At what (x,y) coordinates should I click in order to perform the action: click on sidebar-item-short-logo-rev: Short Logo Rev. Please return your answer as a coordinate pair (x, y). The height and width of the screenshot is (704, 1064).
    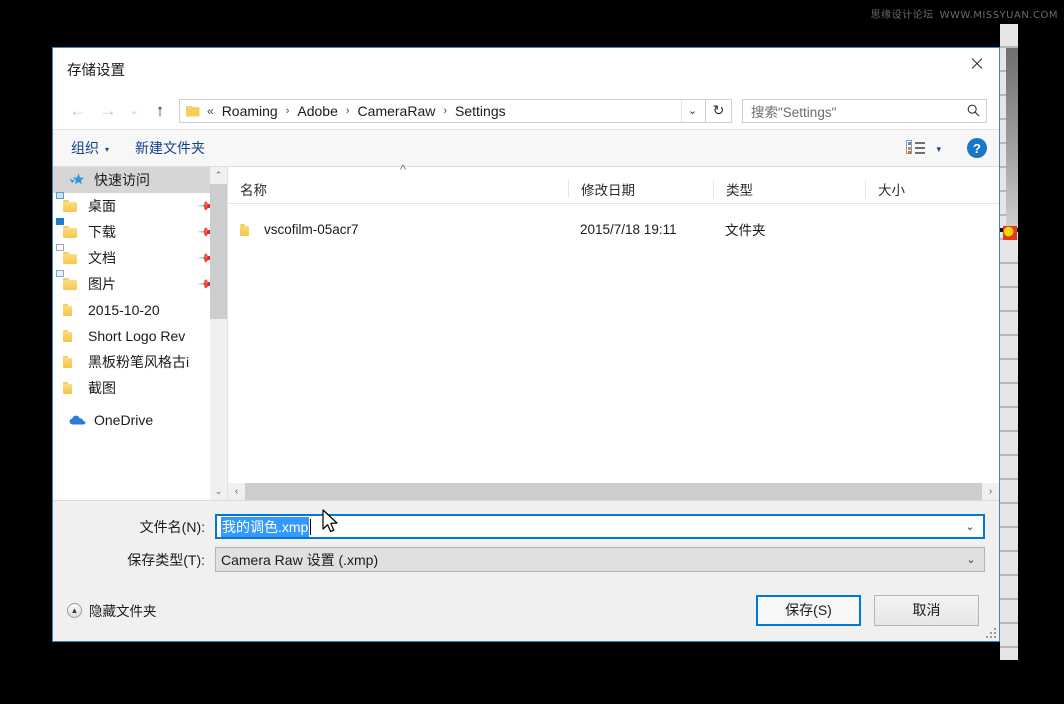
    Looking at the image, I should click on (140, 336).